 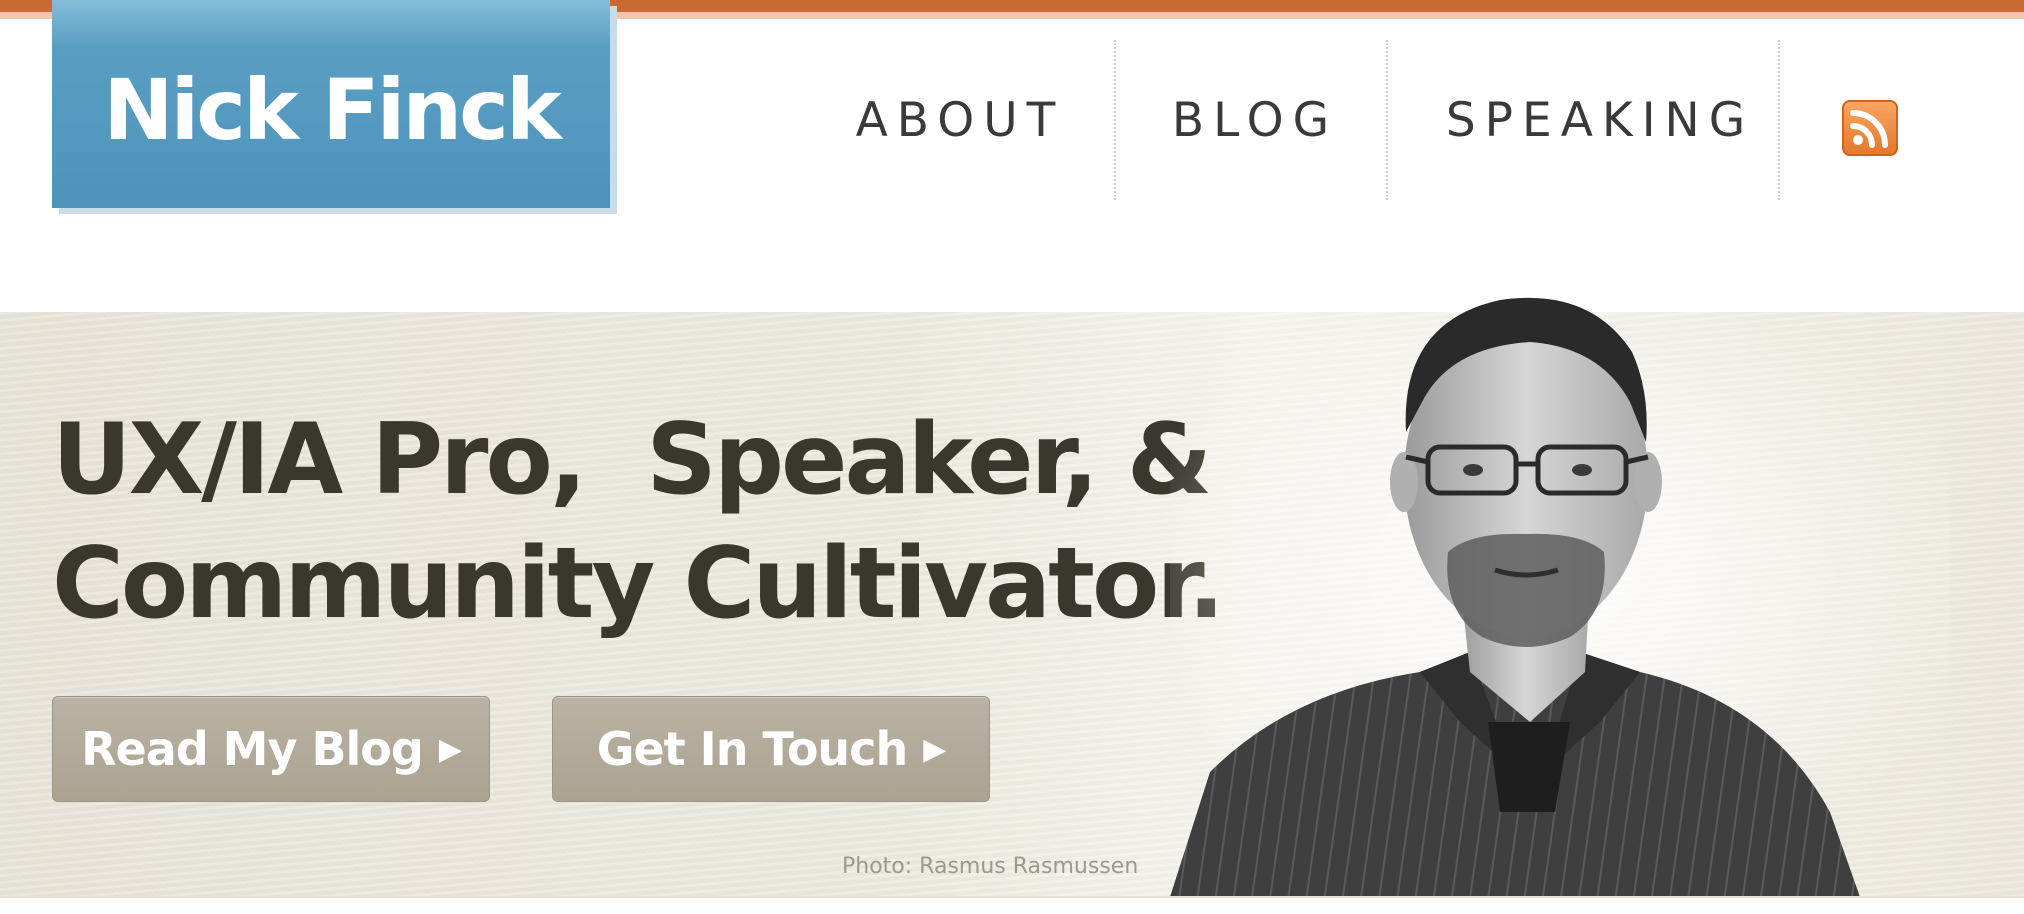 I want to click on read-my-blog-button: Read My Blog ▶, so click(x=271, y=749).